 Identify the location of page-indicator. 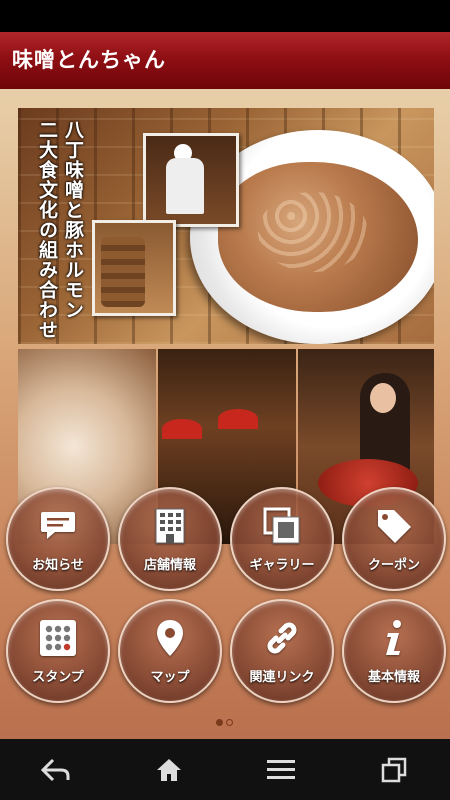
(224, 722).